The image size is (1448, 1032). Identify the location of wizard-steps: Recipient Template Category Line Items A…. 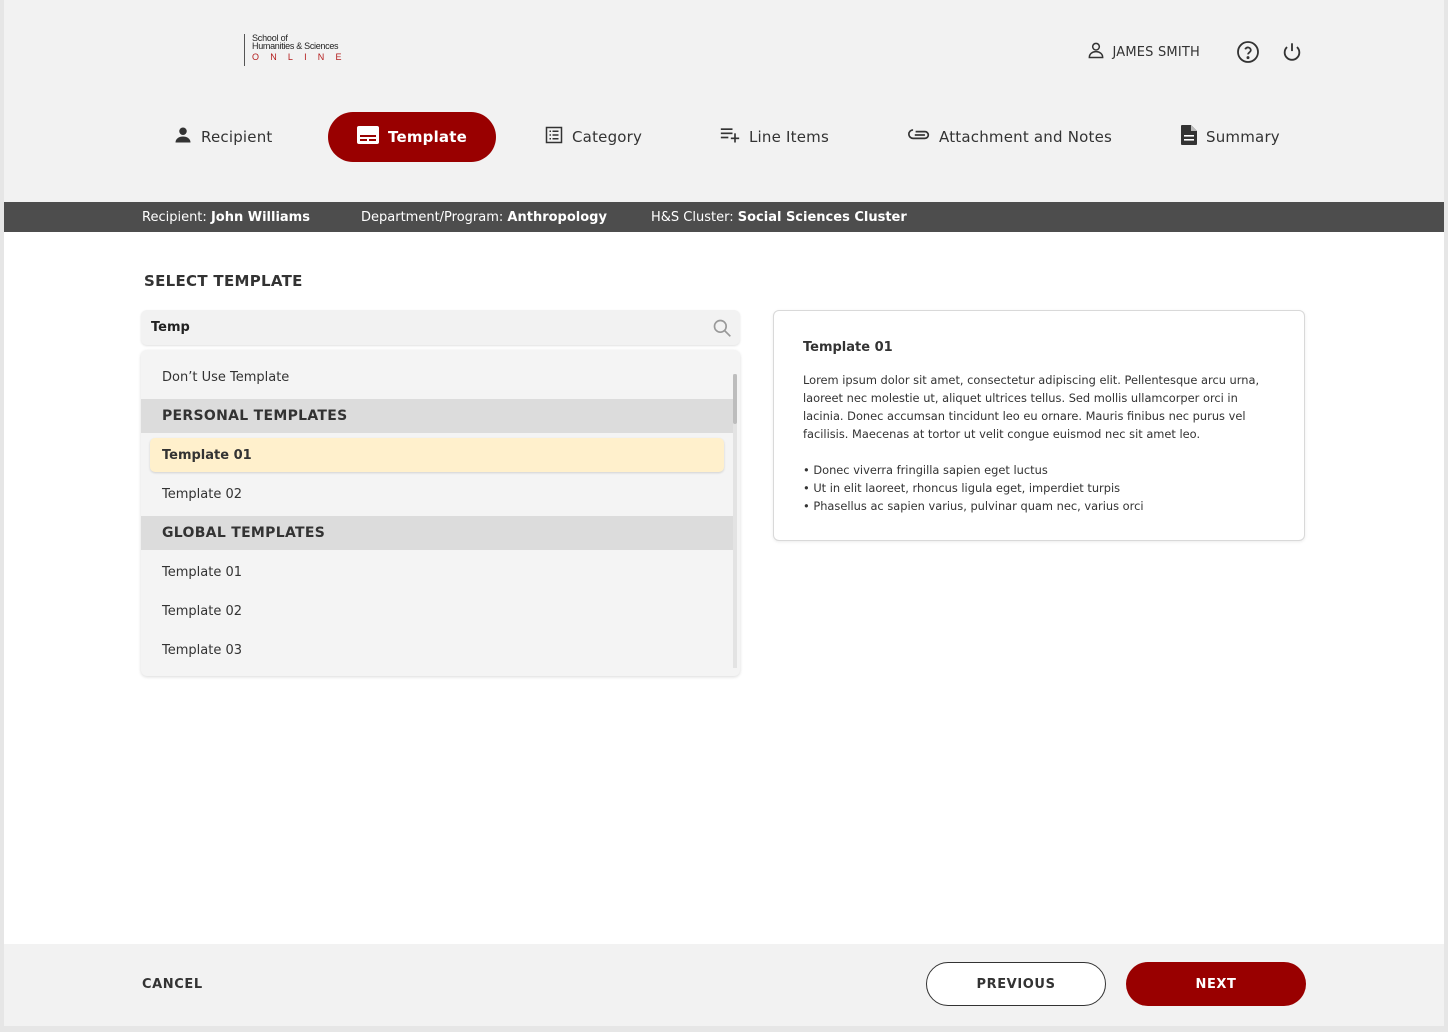
(724, 137).